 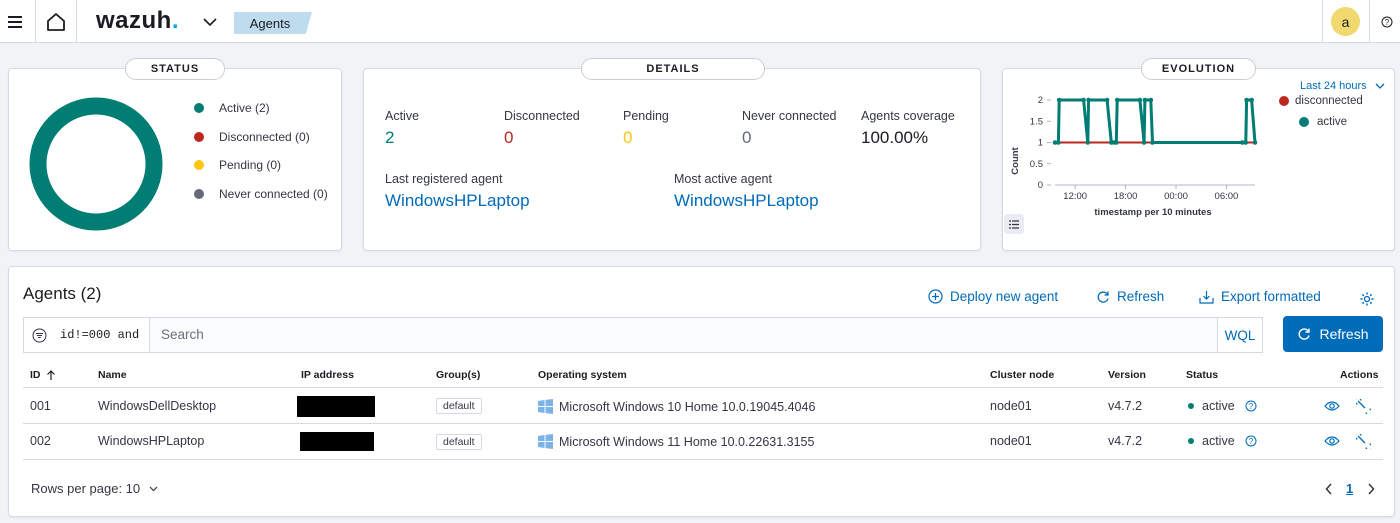 What do you see at coordinates (908, 116) in the screenshot?
I see `stat-label-coverage: Agents coverage` at bounding box center [908, 116].